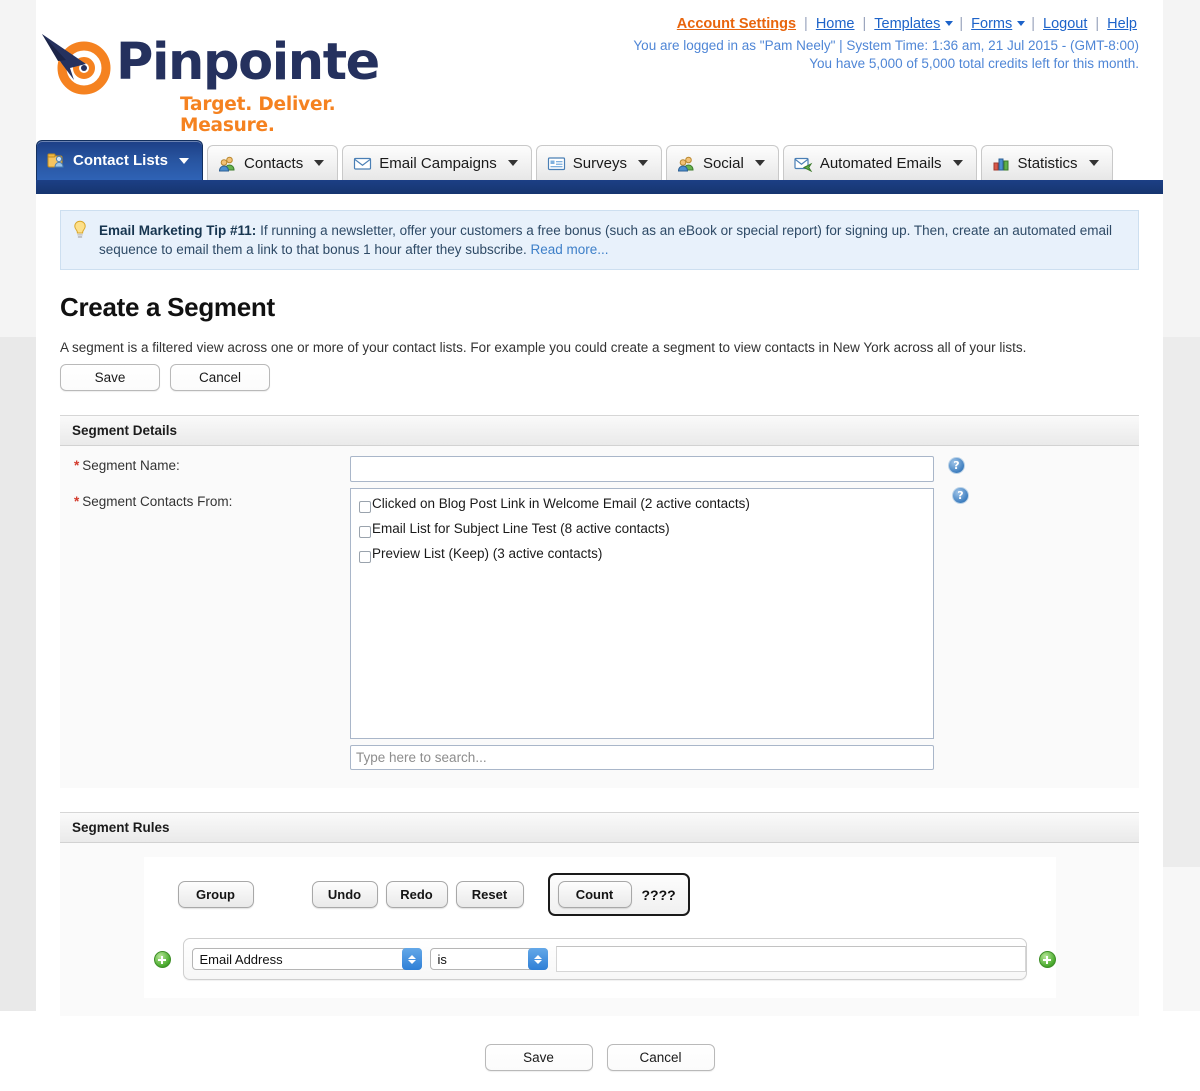 This screenshot has width=1200, height=1091. I want to click on logout-link: Logout, so click(1065, 24).